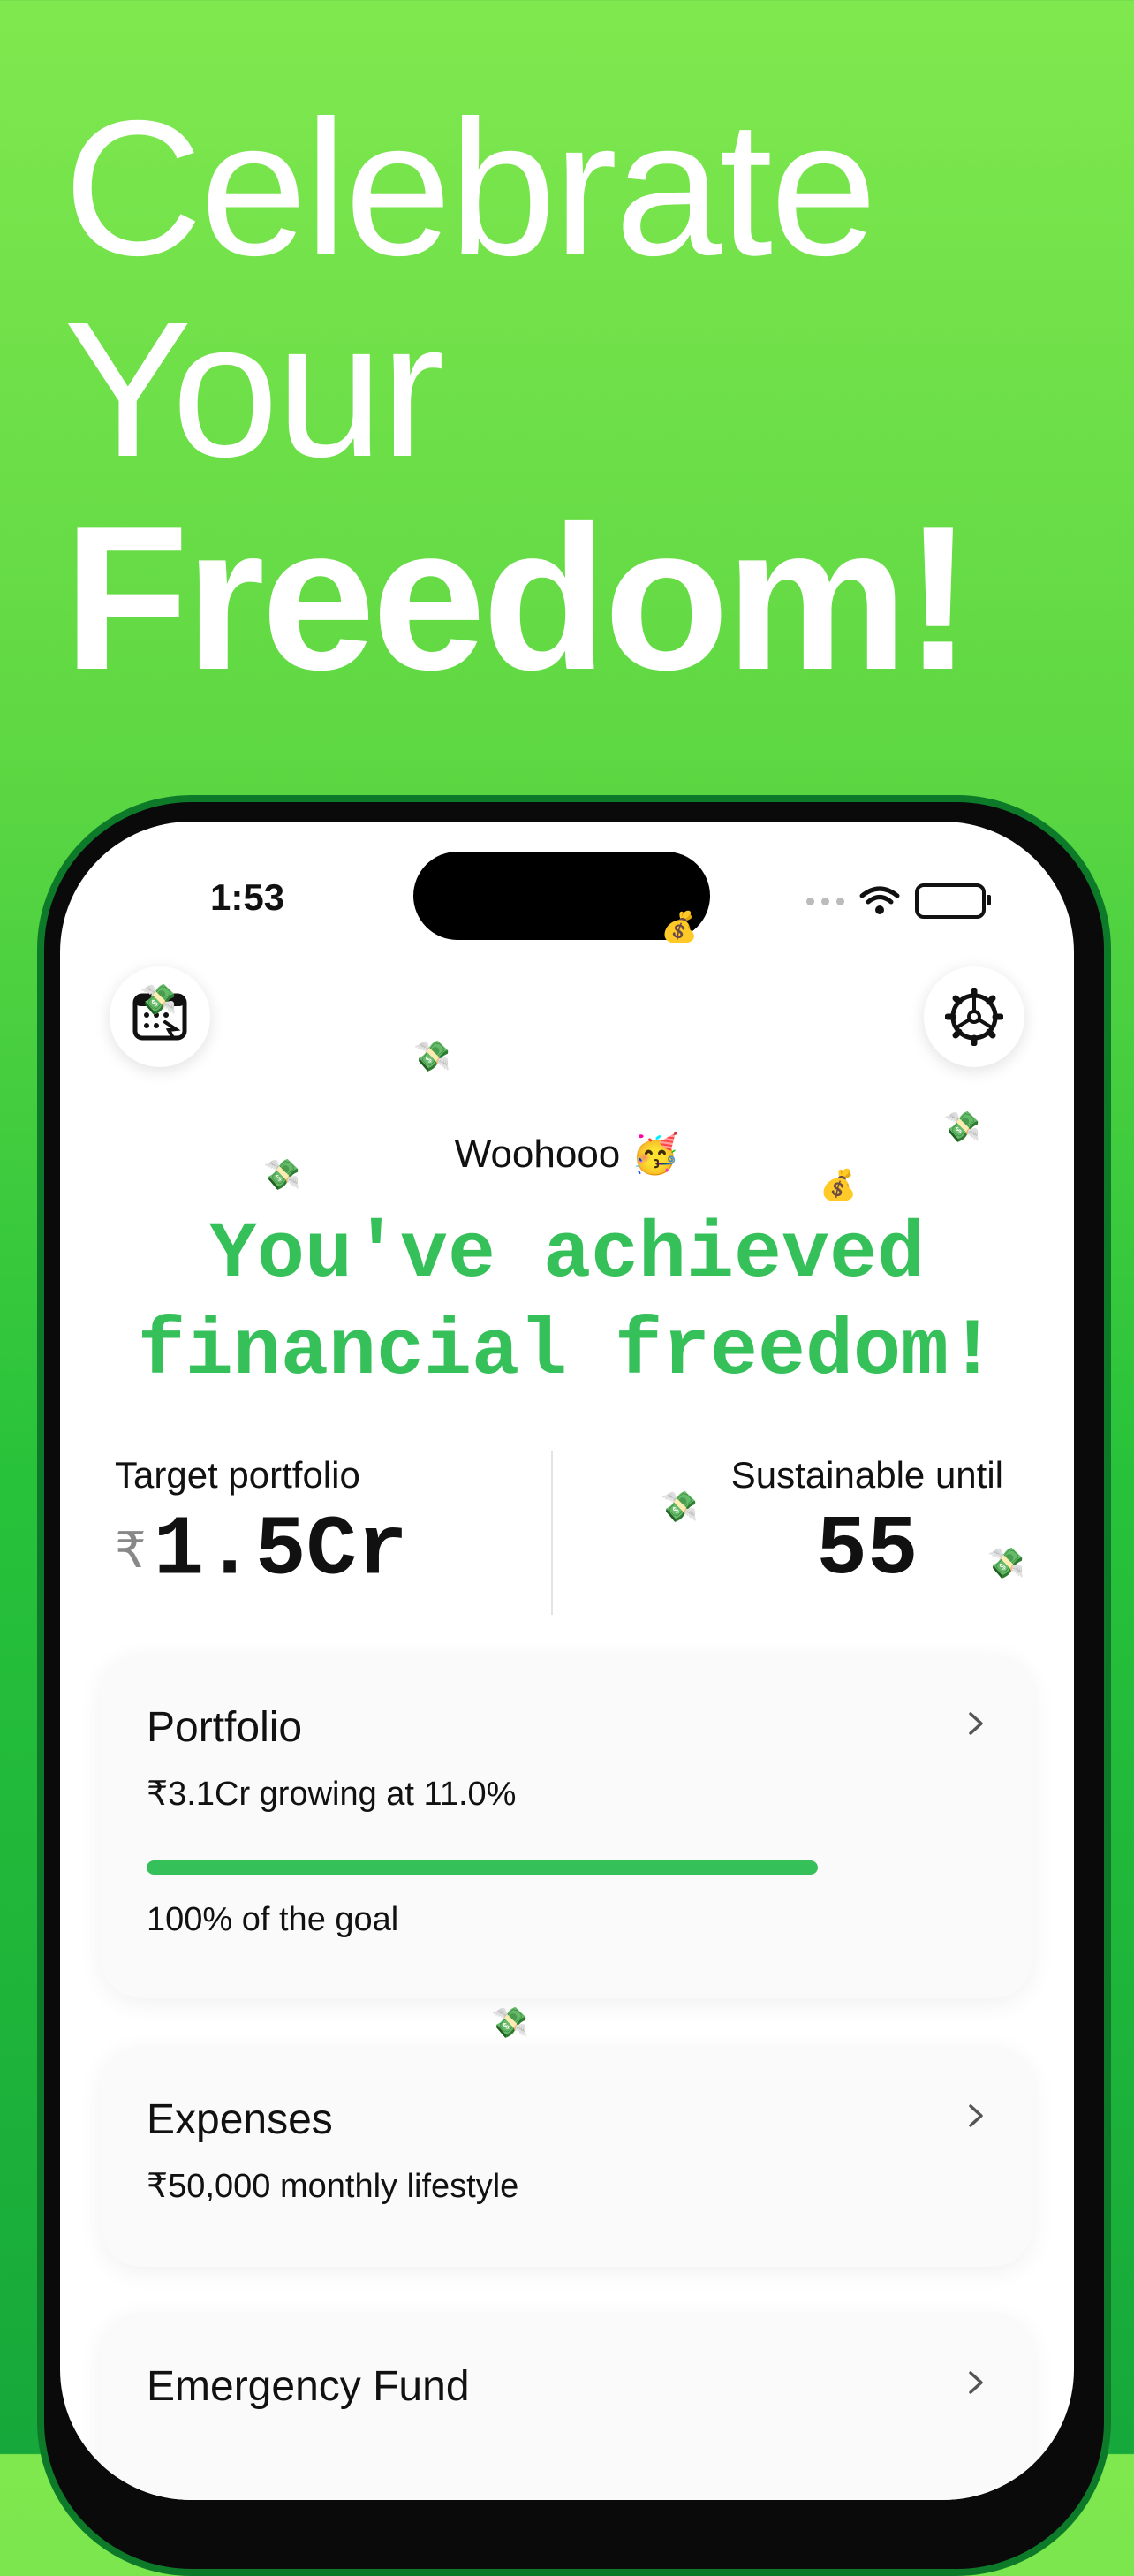 The height and width of the screenshot is (2576, 1134). What do you see at coordinates (281, 1551) in the screenshot?
I see `target-portfolio-amount: 1.5Cr` at bounding box center [281, 1551].